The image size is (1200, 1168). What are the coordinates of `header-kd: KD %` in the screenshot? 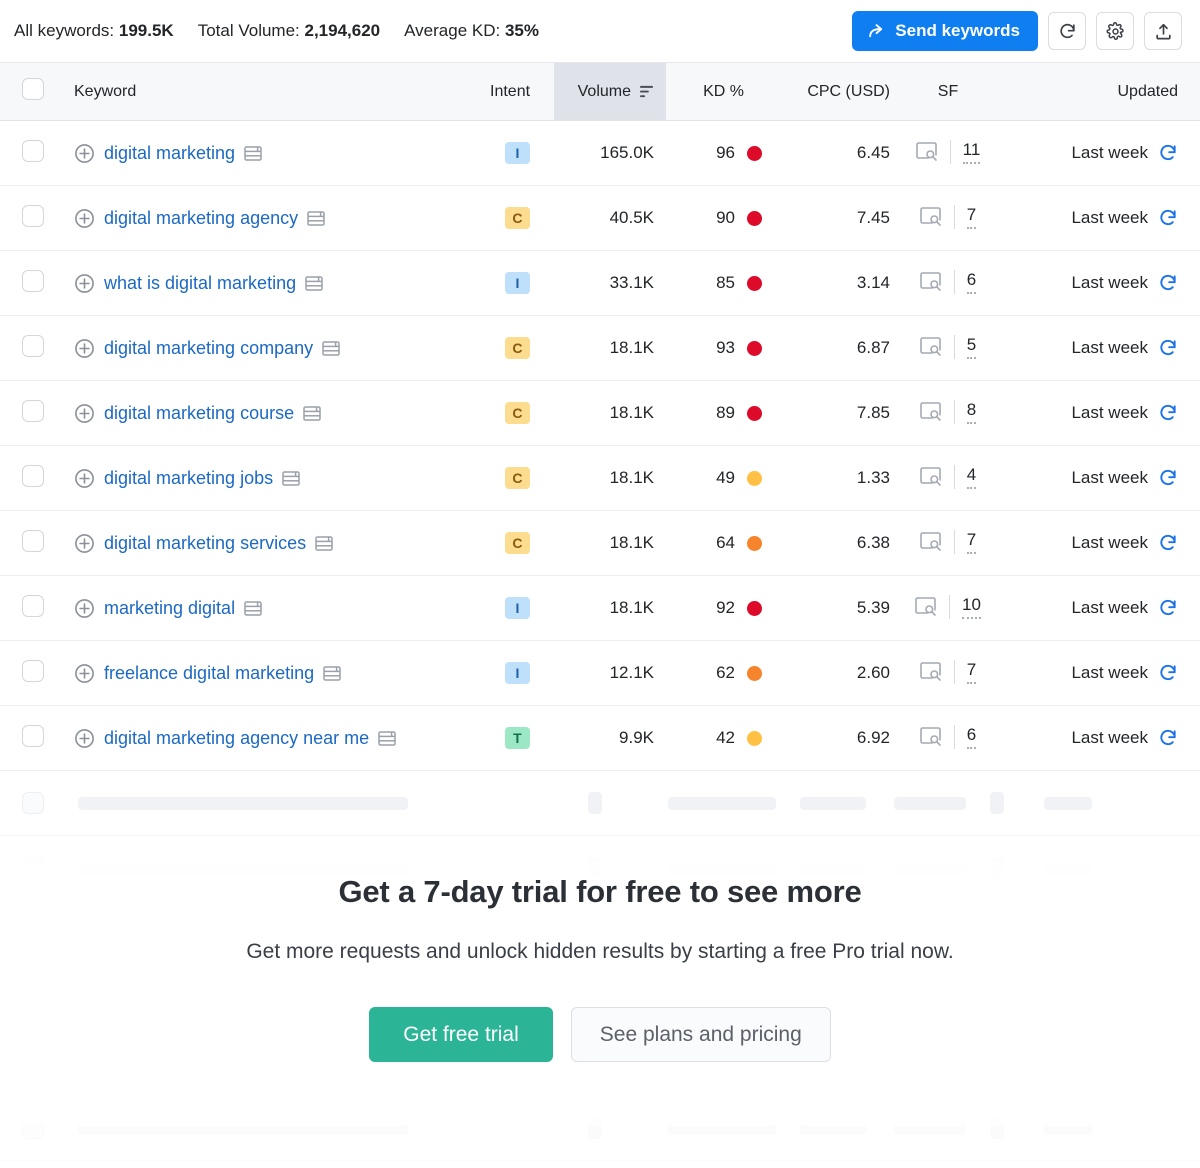 It's located at (722, 91).